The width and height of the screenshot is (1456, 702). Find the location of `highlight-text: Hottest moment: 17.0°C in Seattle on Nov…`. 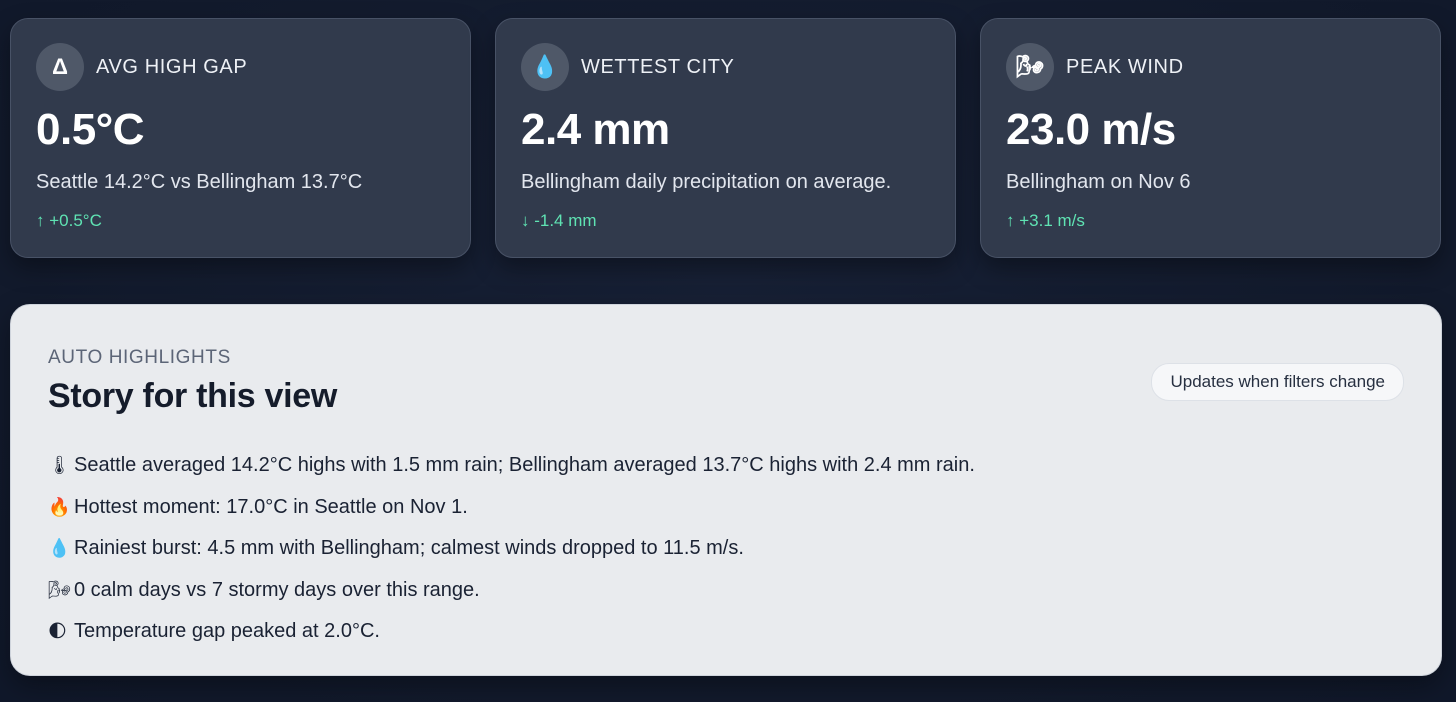

highlight-text: Hottest moment: 17.0°C in Seattle on Nov… is located at coordinates (271, 506).